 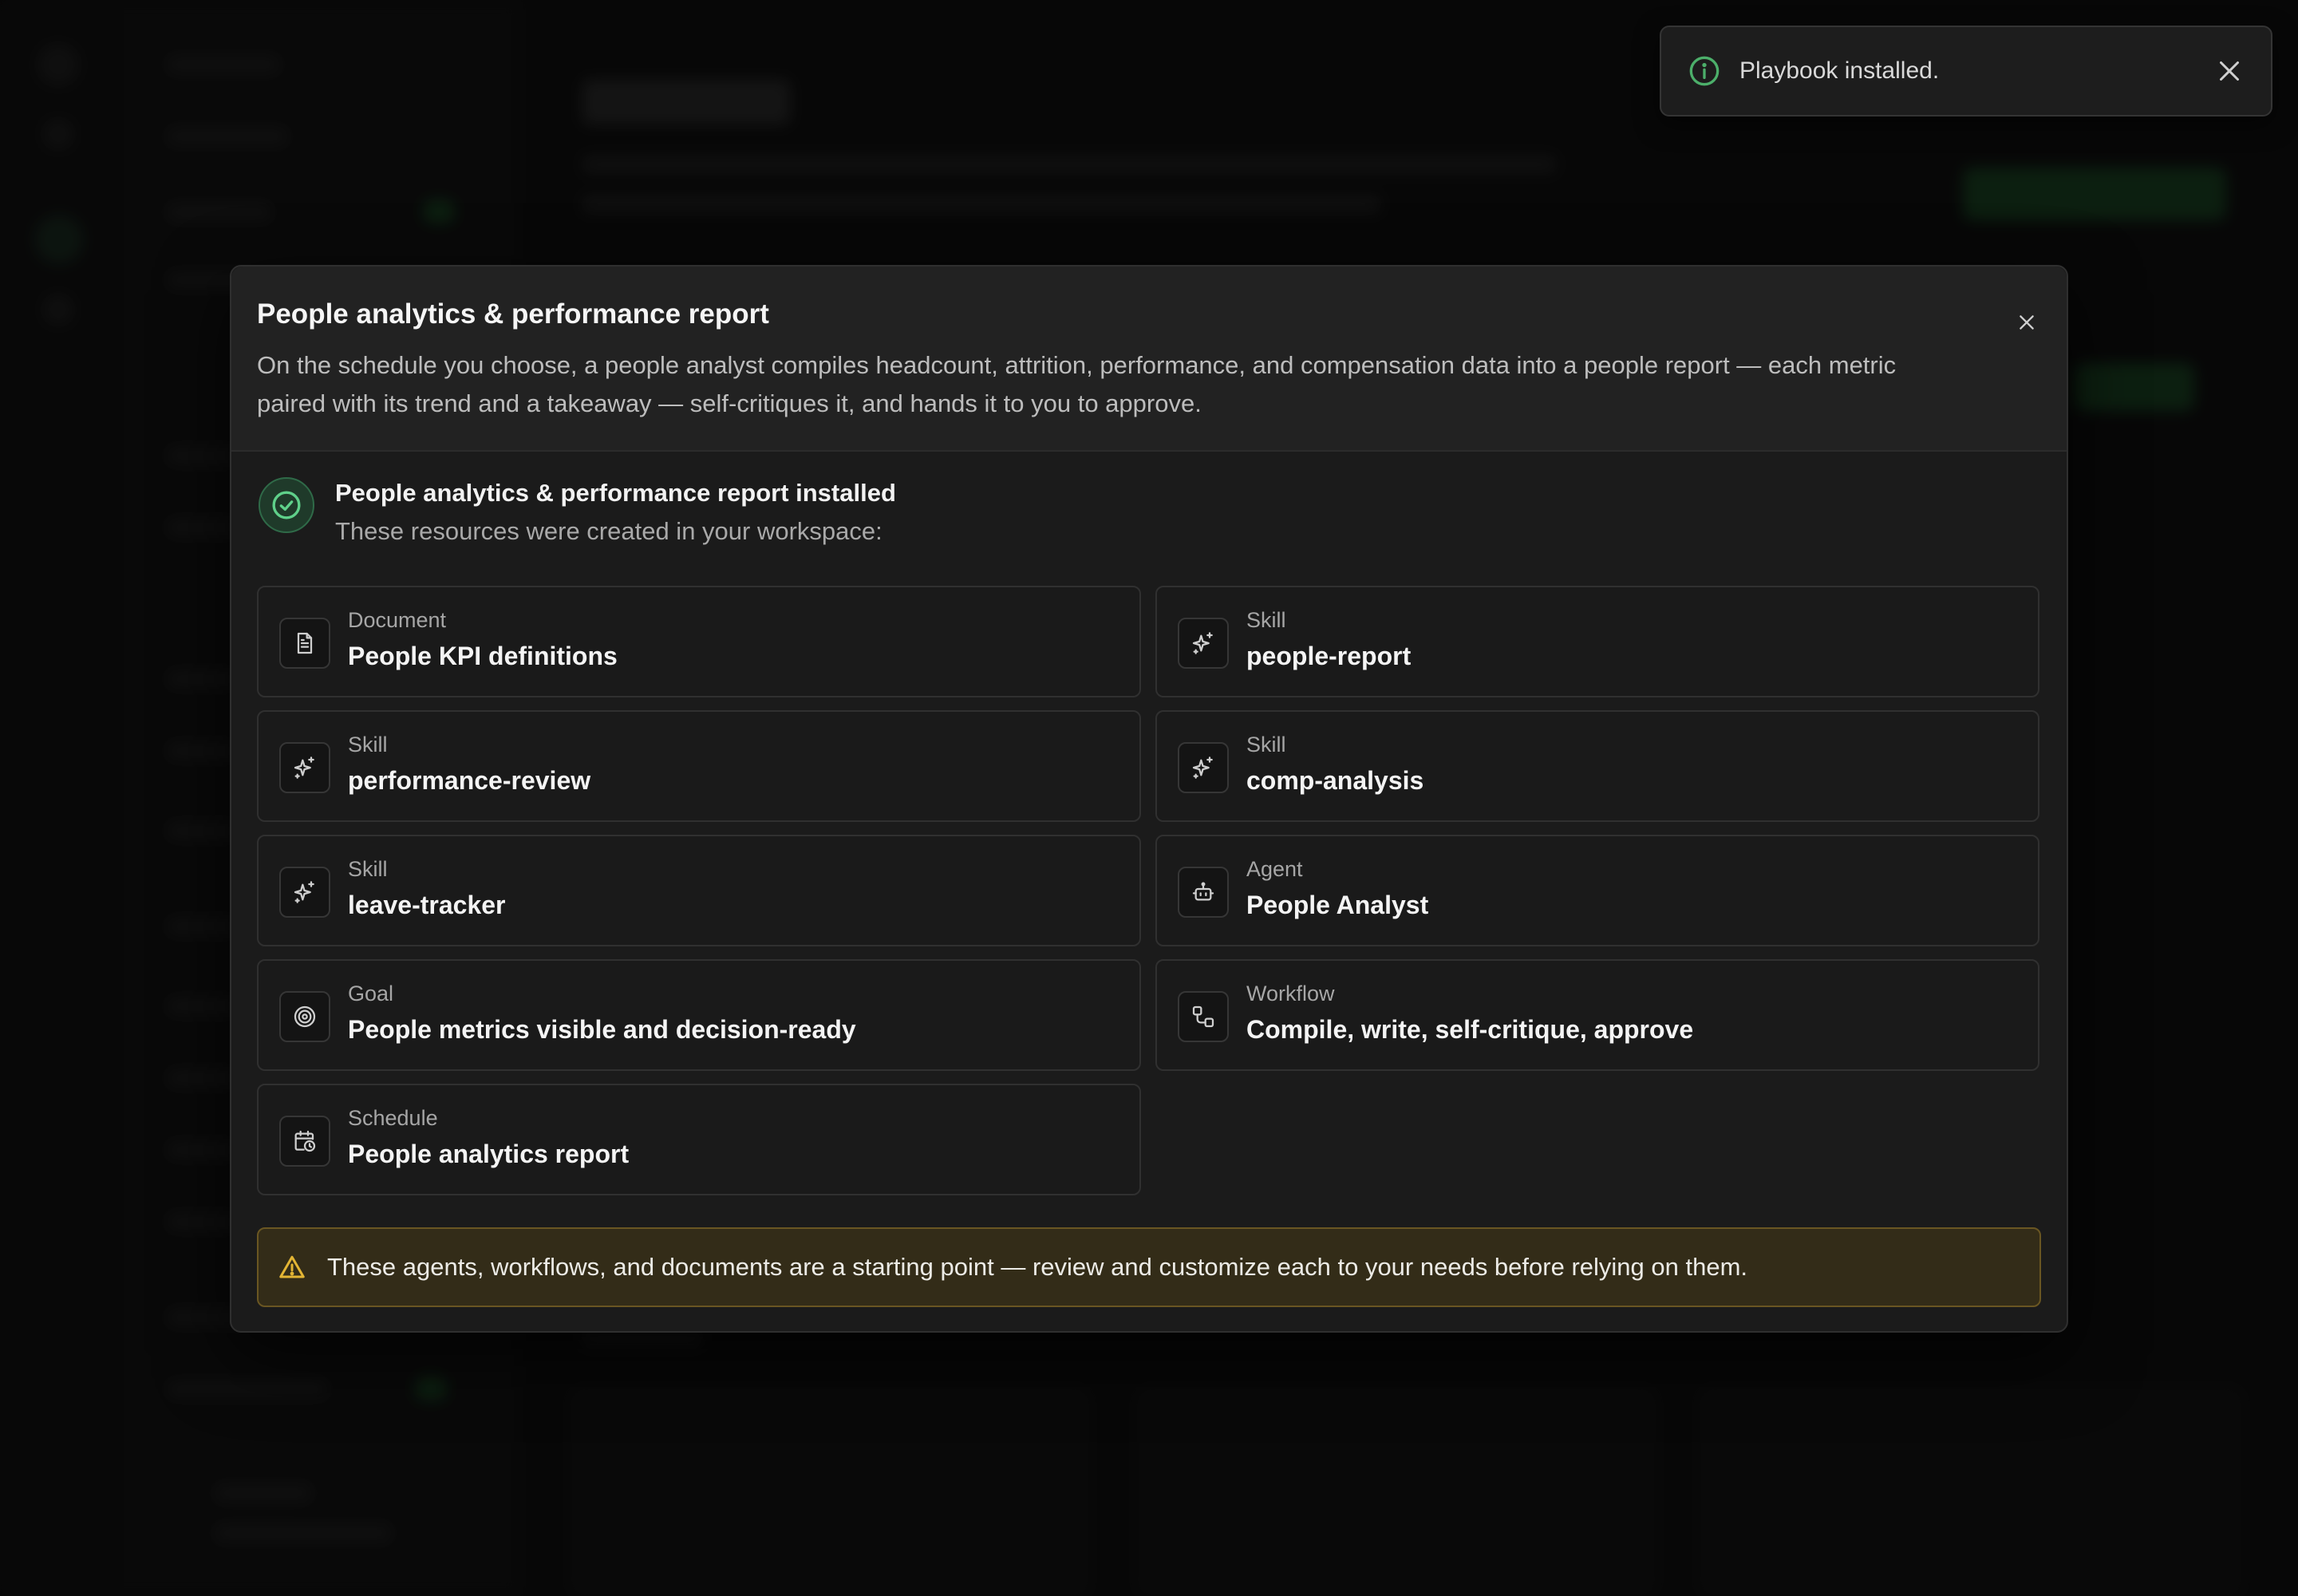 I want to click on target-icon, so click(x=305, y=1016).